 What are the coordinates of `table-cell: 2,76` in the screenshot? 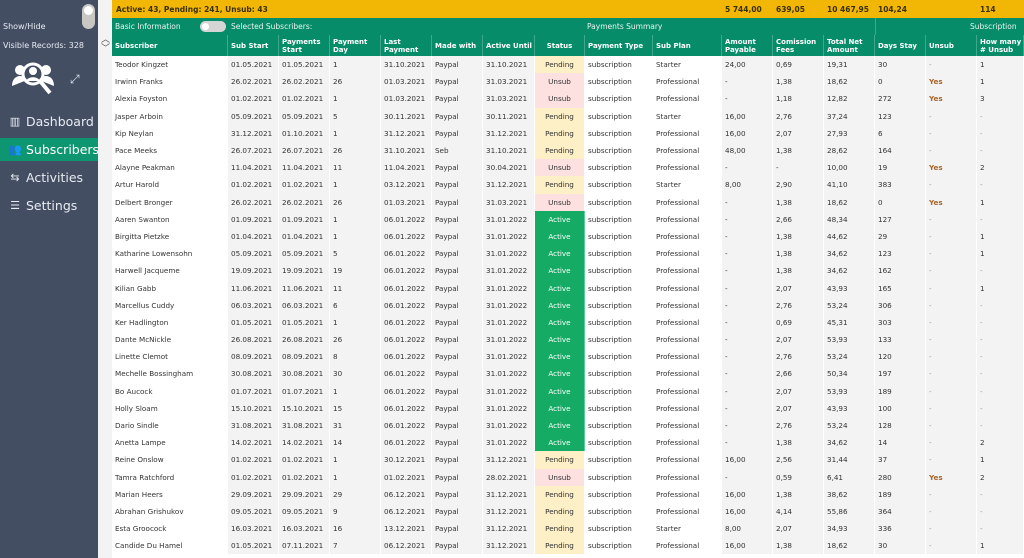 It's located at (798, 425).